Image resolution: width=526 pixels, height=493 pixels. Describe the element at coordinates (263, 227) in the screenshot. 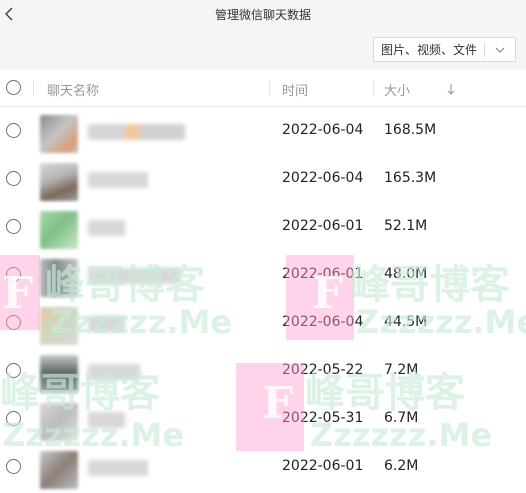

I see `table-row: 2022-06-01 52.1M` at that location.